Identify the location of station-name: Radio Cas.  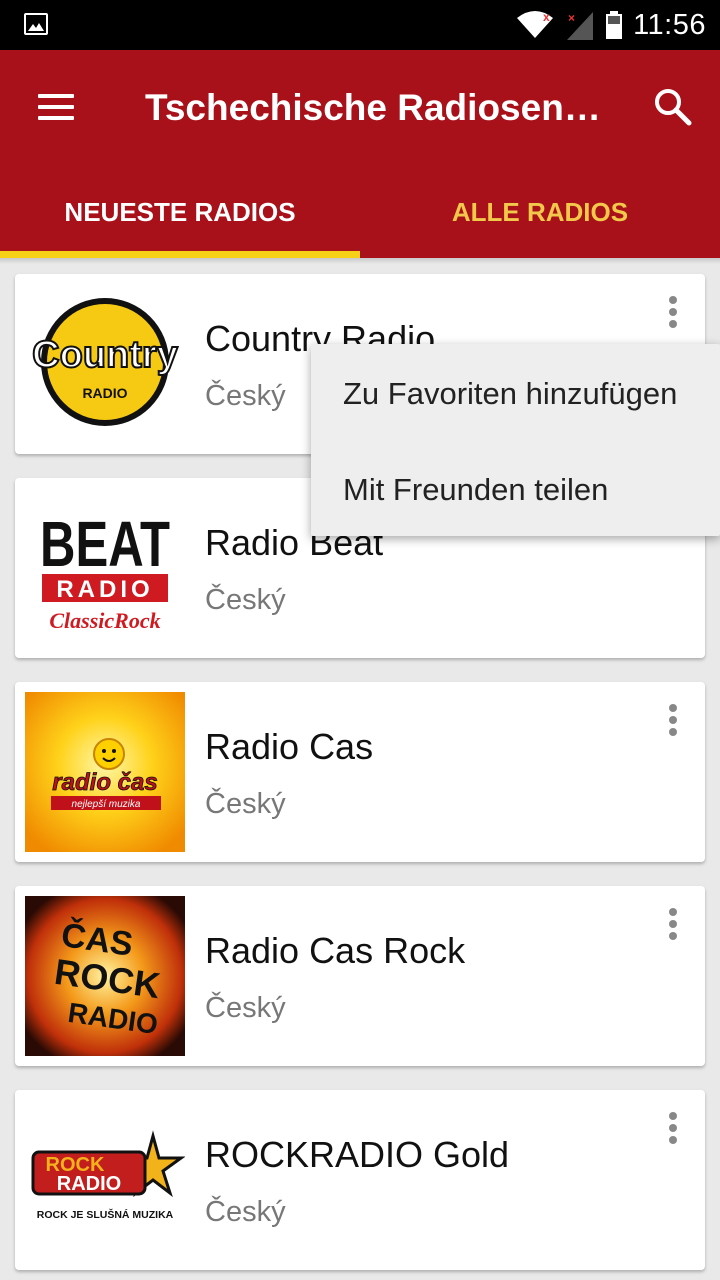
(289, 746).